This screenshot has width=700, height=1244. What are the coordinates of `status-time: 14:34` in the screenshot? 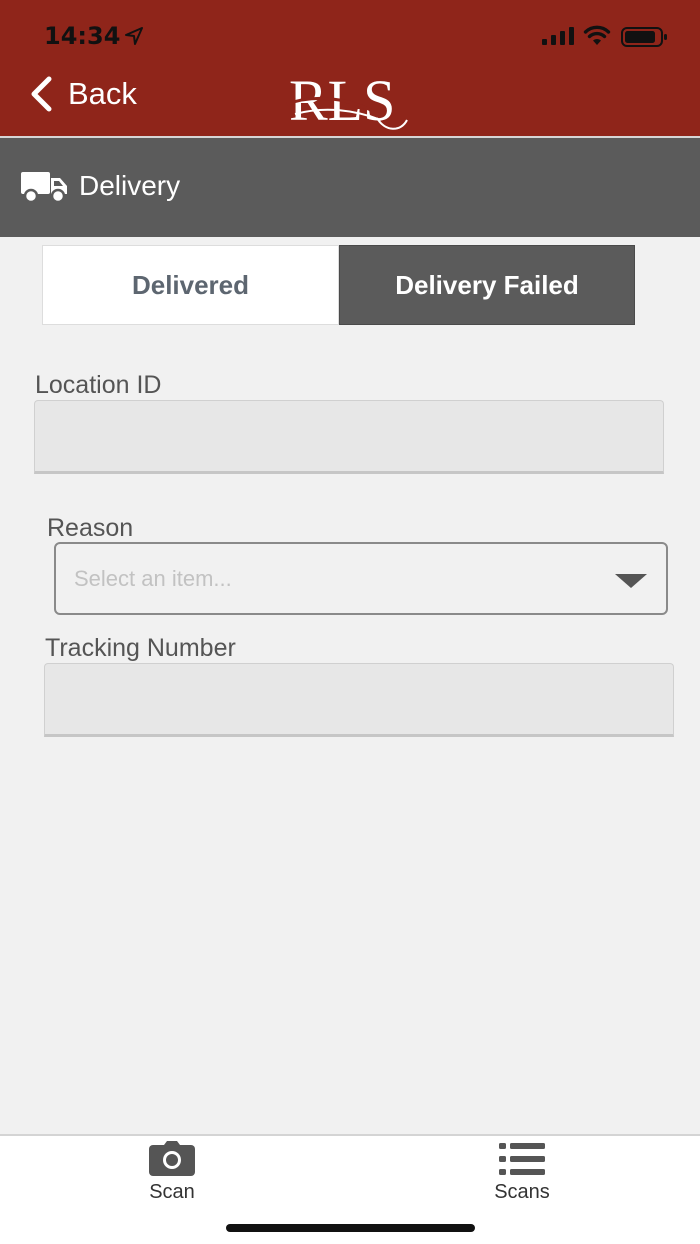 It's located at (82, 36).